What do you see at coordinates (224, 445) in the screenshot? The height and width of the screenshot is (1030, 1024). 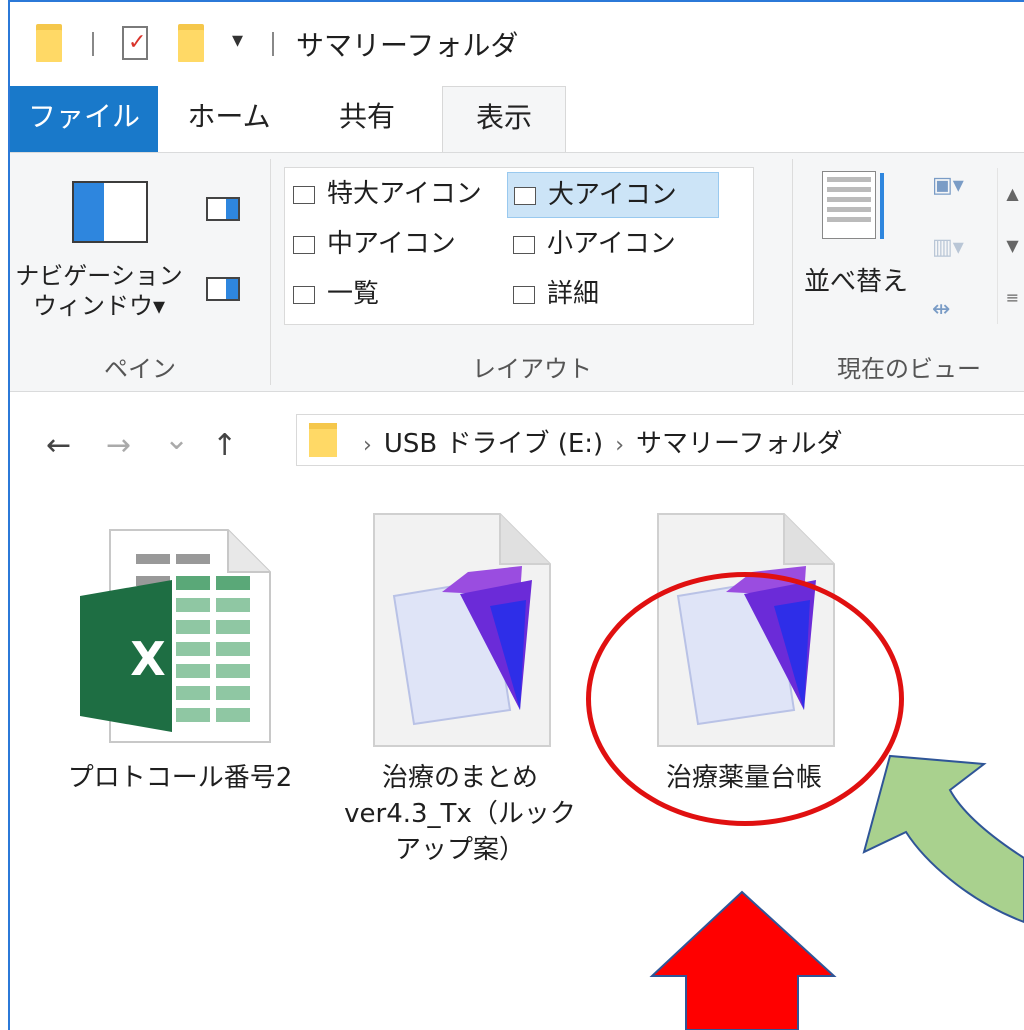 I see `up-icon: ↑` at bounding box center [224, 445].